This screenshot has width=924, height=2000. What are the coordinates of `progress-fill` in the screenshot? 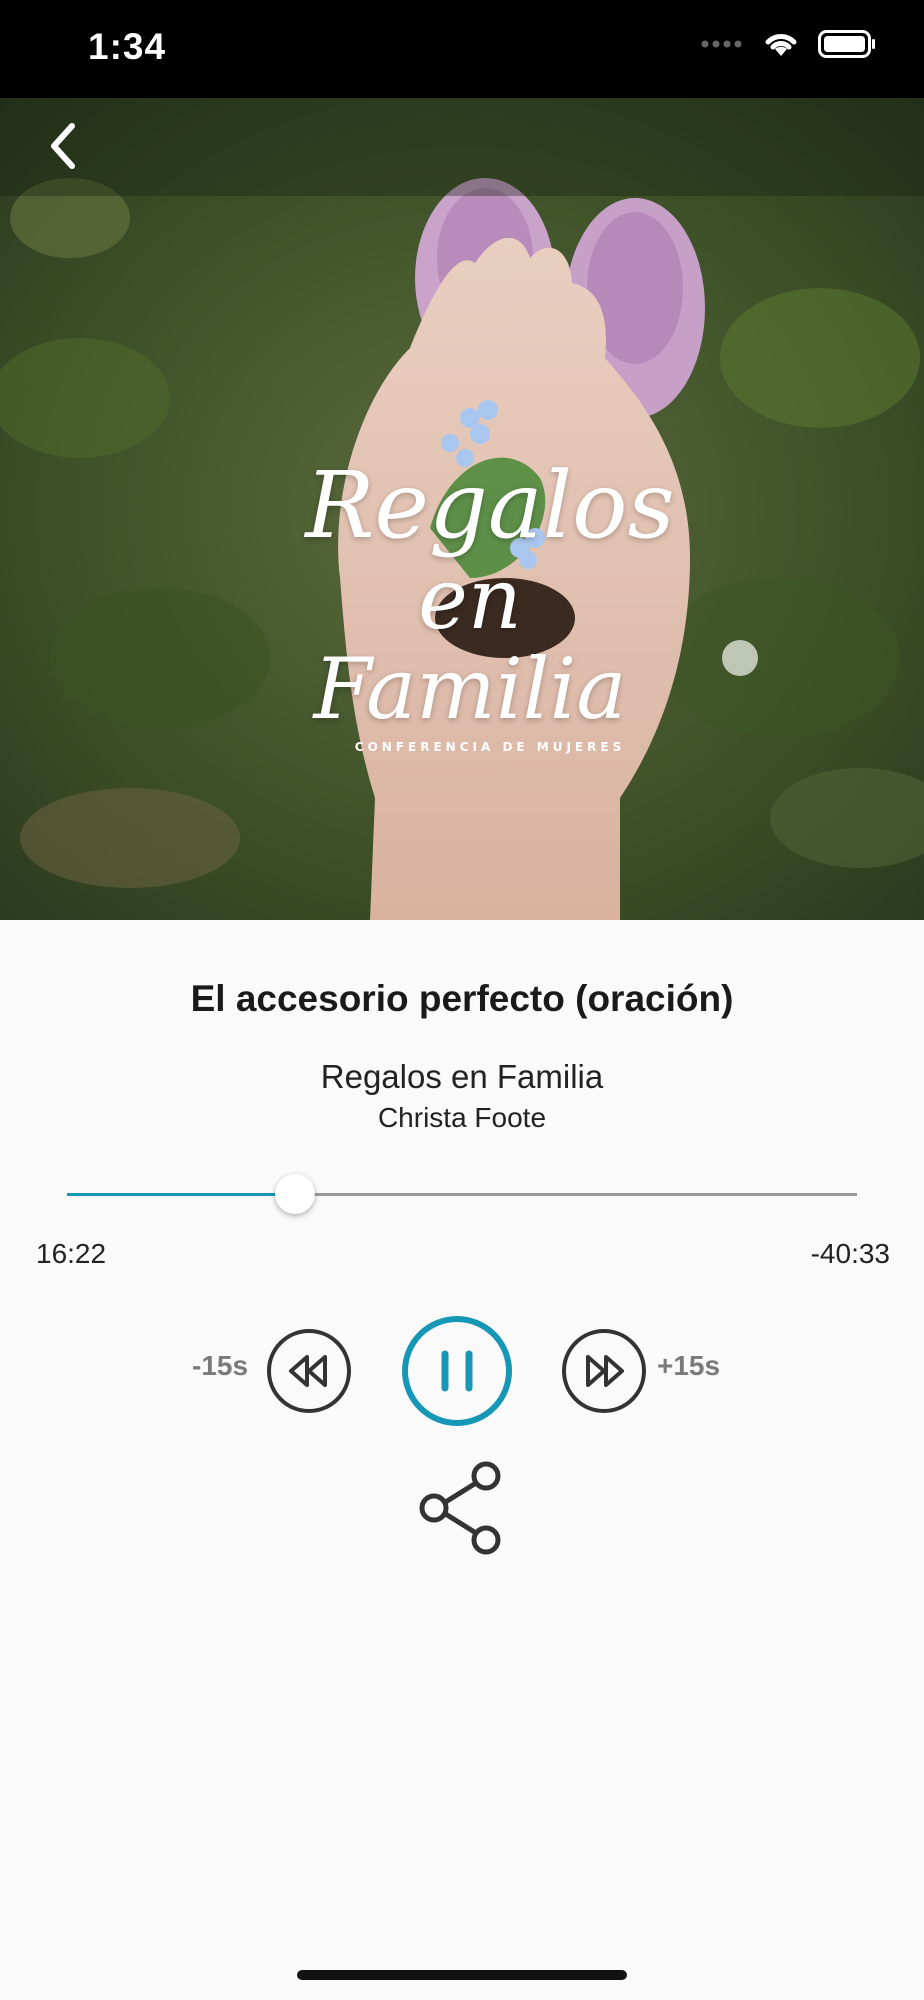 It's located at (181, 1194).